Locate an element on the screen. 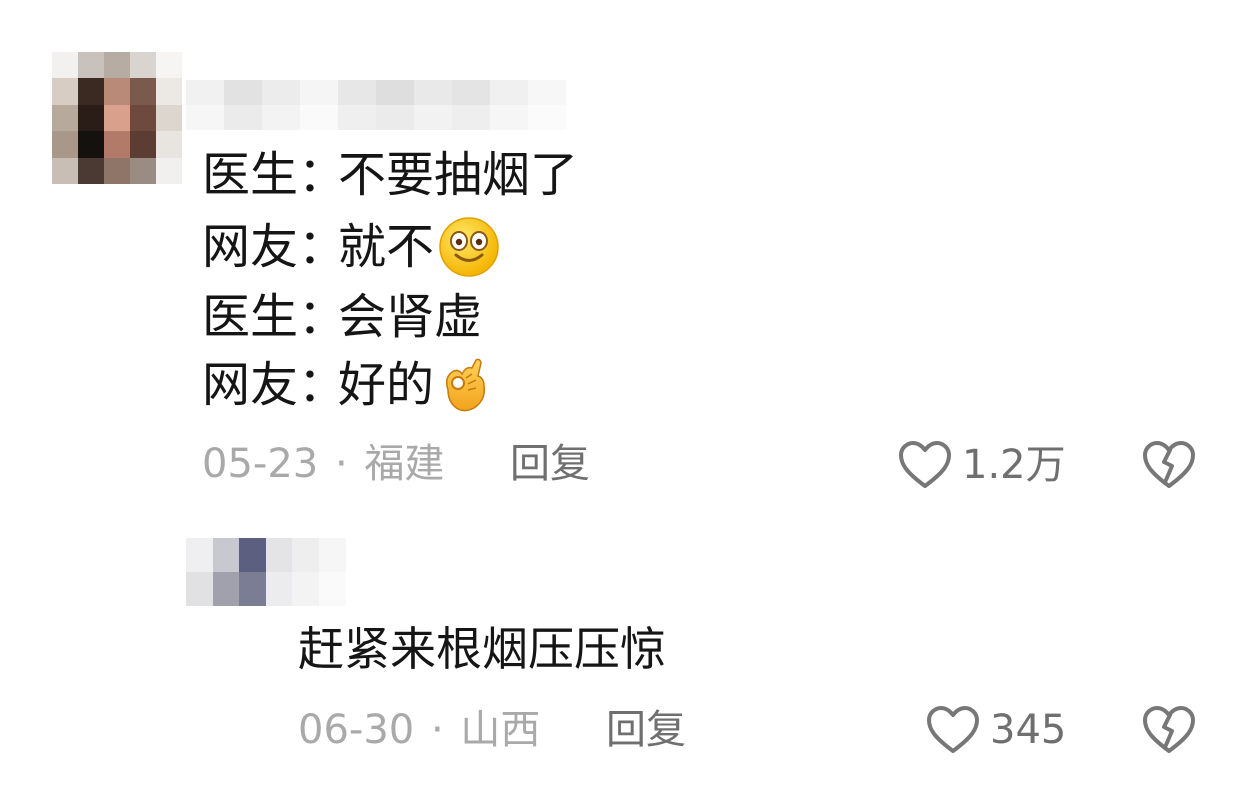 This screenshot has width=1260, height=788. ok-hand-emoji is located at coordinates (465, 385).